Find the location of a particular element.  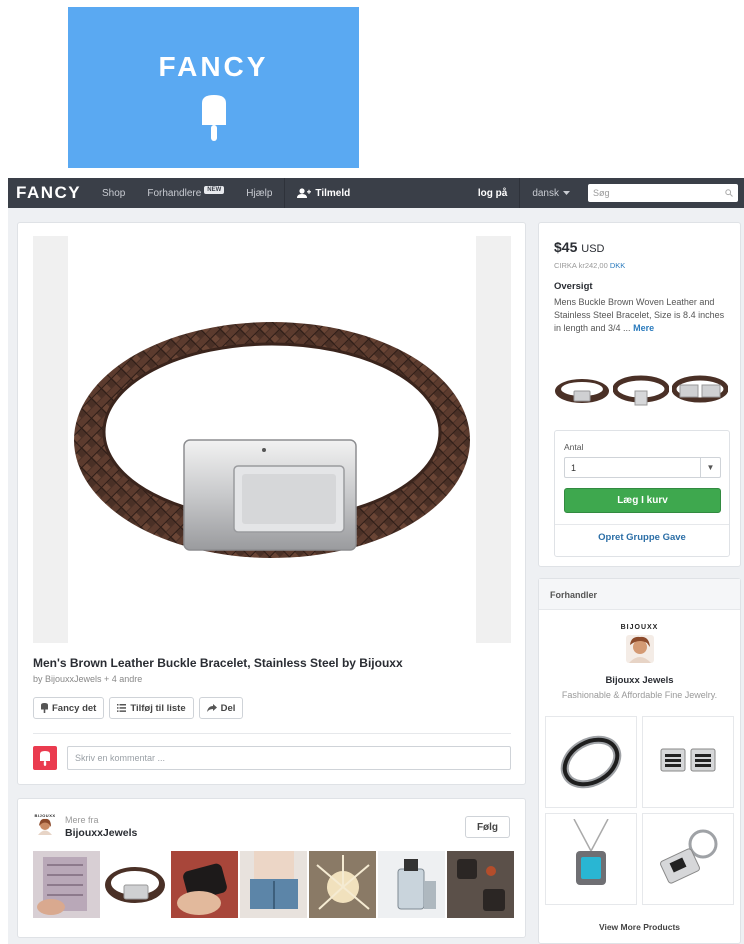

add-user-icon is located at coordinates (304, 193).